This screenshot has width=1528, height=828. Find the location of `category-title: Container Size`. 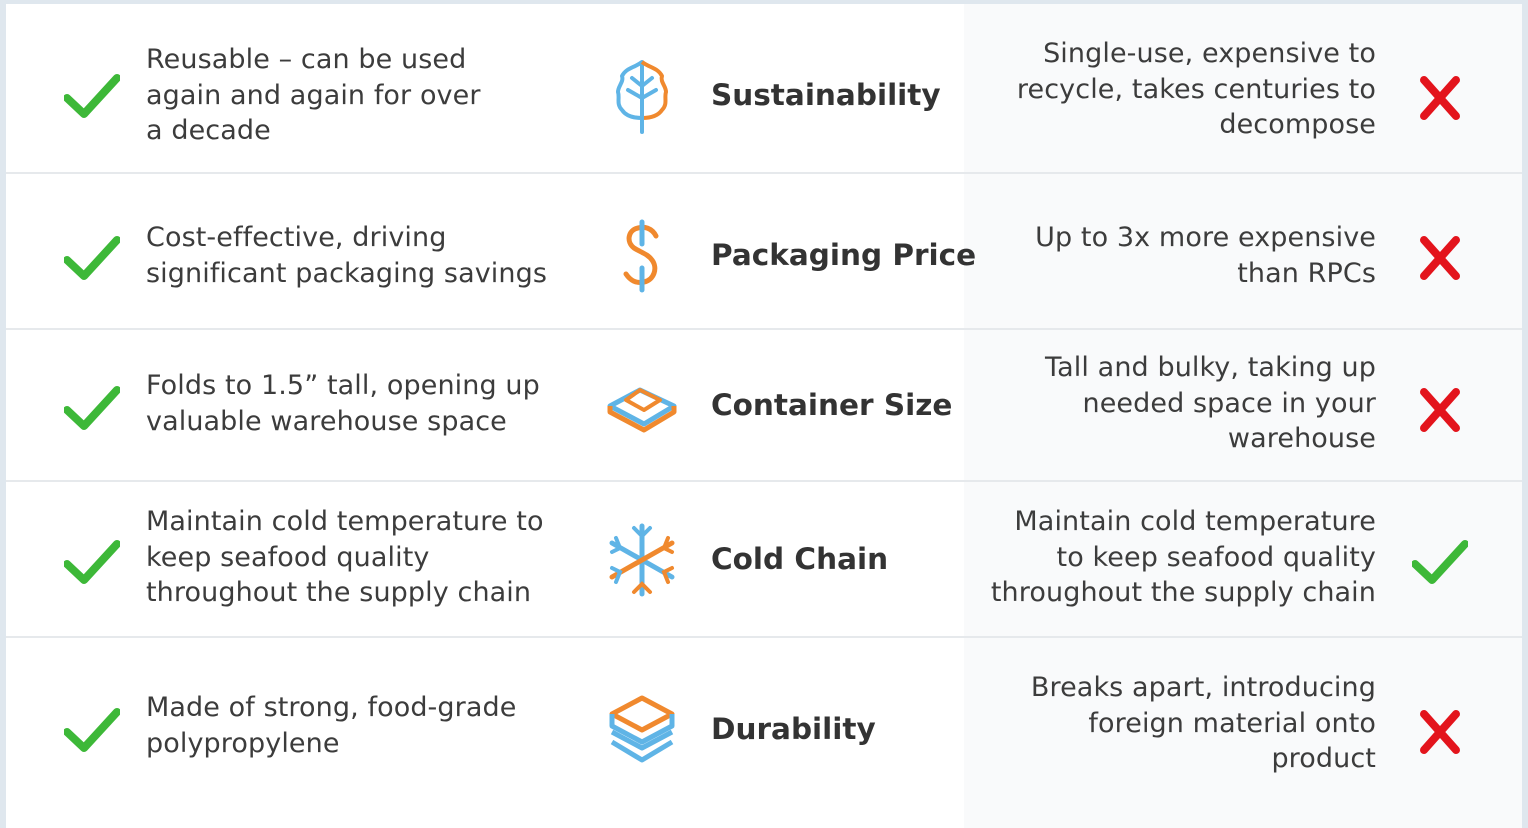

category-title: Container Size is located at coordinates (832, 405).